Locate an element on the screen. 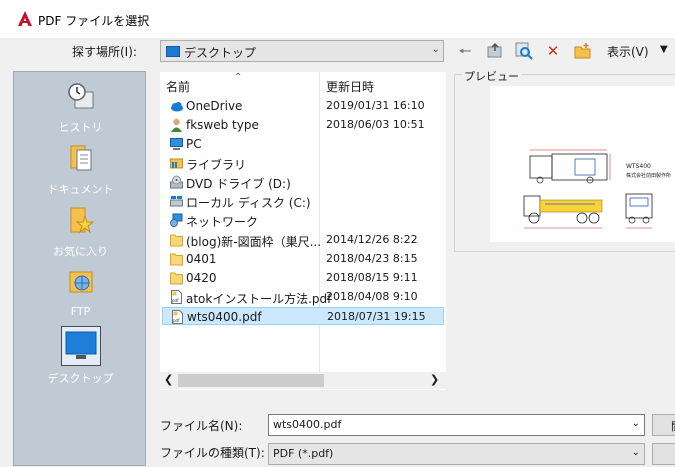 This screenshot has width=675, height=467. view-menu-button: 表示(V) is located at coordinates (628, 51).